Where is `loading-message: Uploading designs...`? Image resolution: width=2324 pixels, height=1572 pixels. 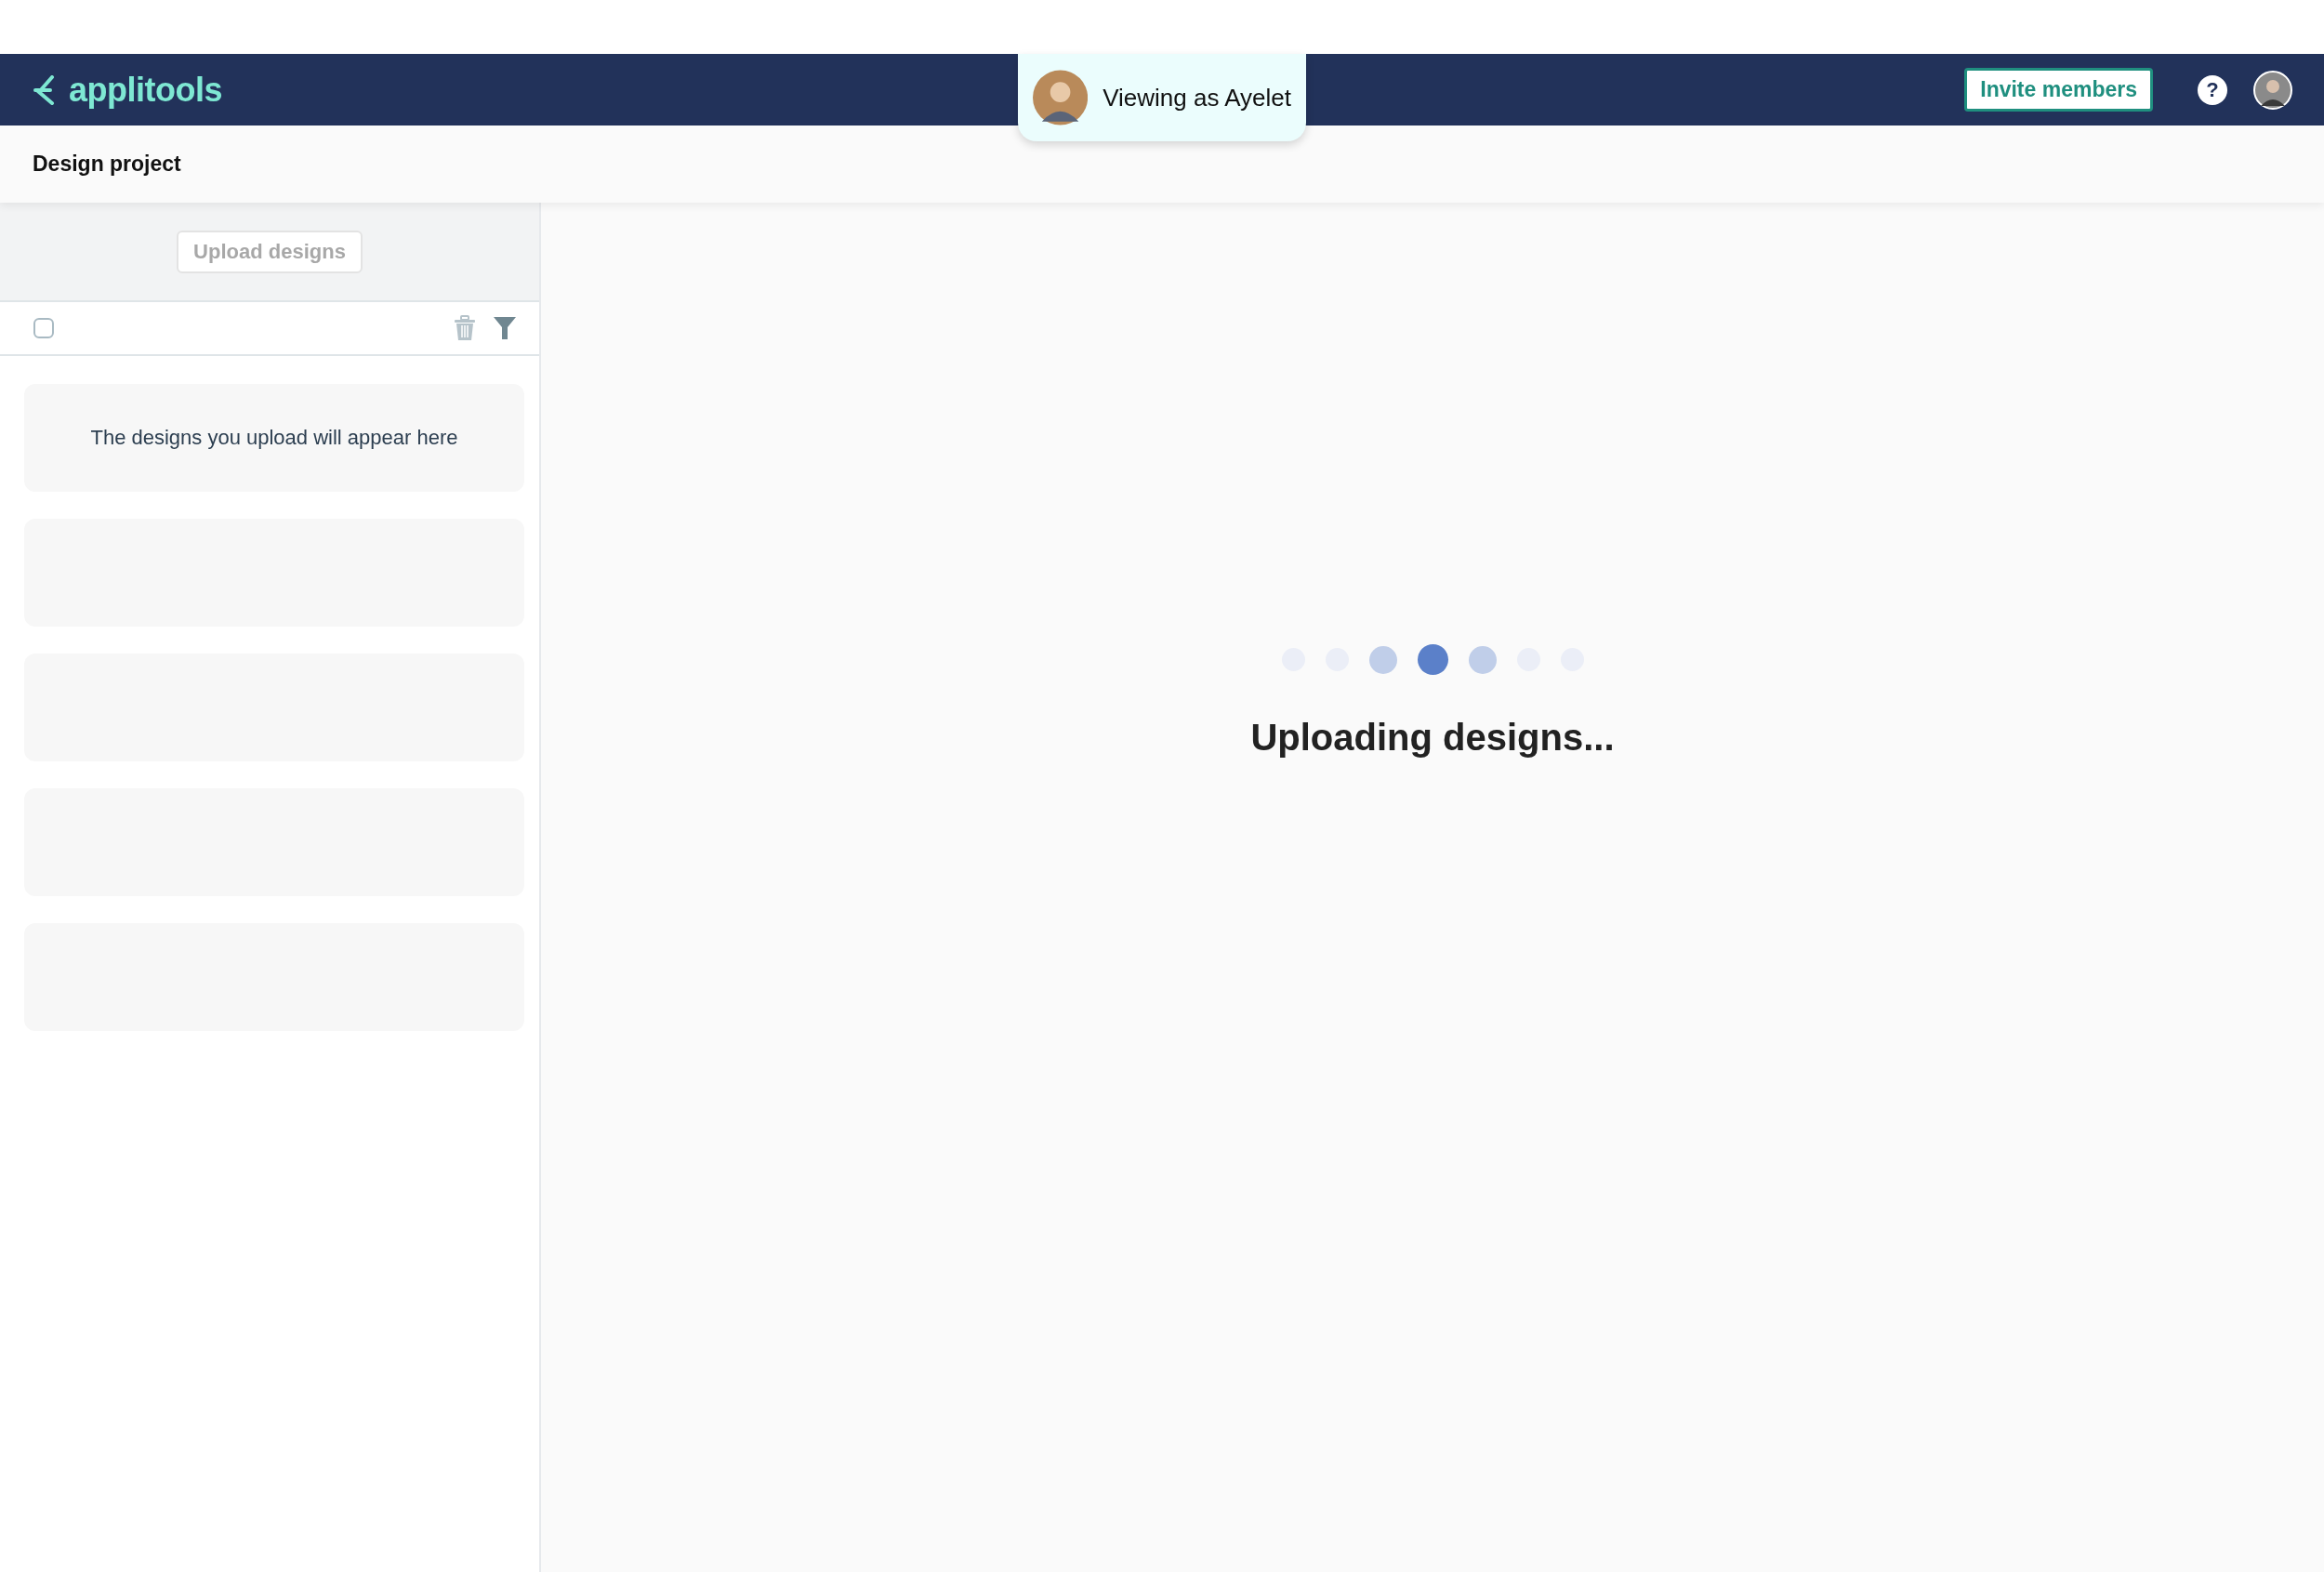 loading-message: Uploading designs... is located at coordinates (1432, 738).